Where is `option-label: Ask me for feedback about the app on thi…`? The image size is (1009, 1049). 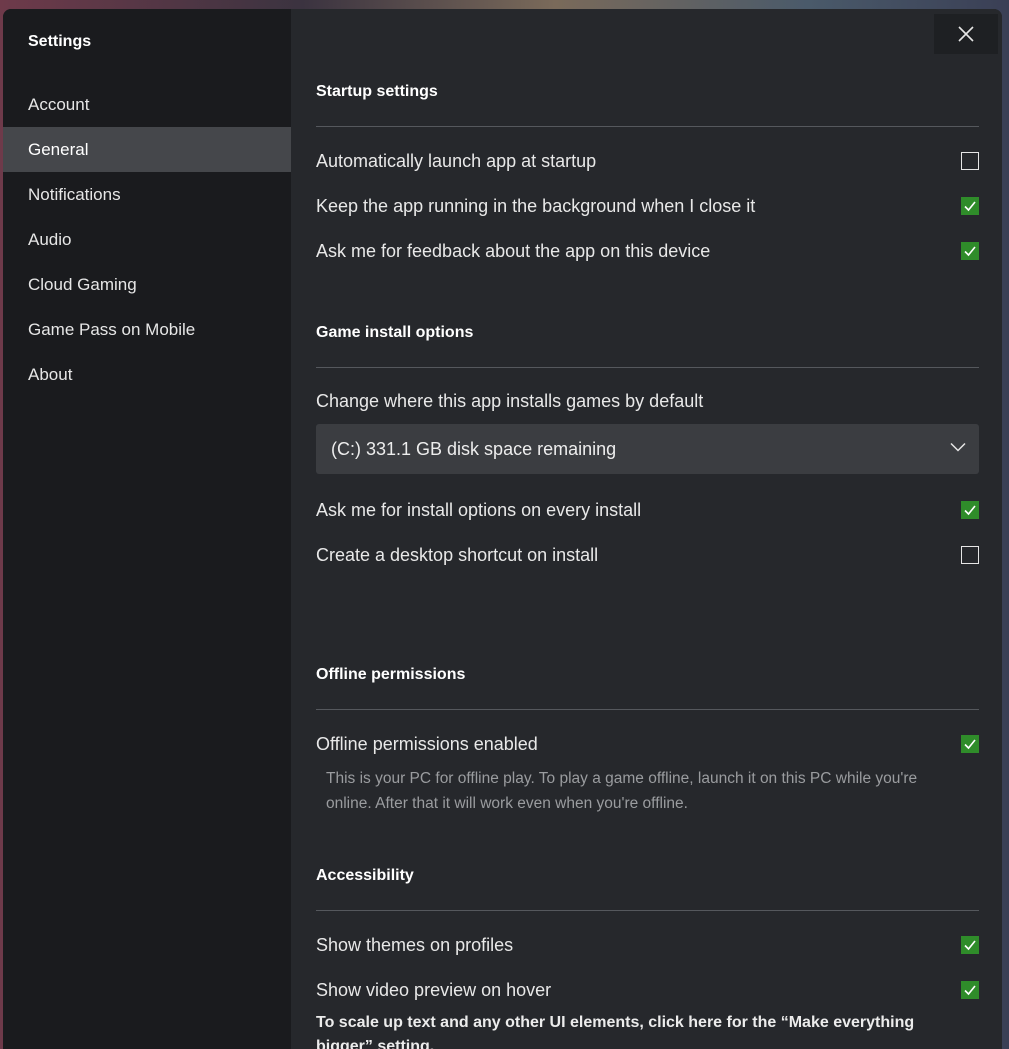 option-label: Ask me for feedback about the app on thi… is located at coordinates (513, 250).